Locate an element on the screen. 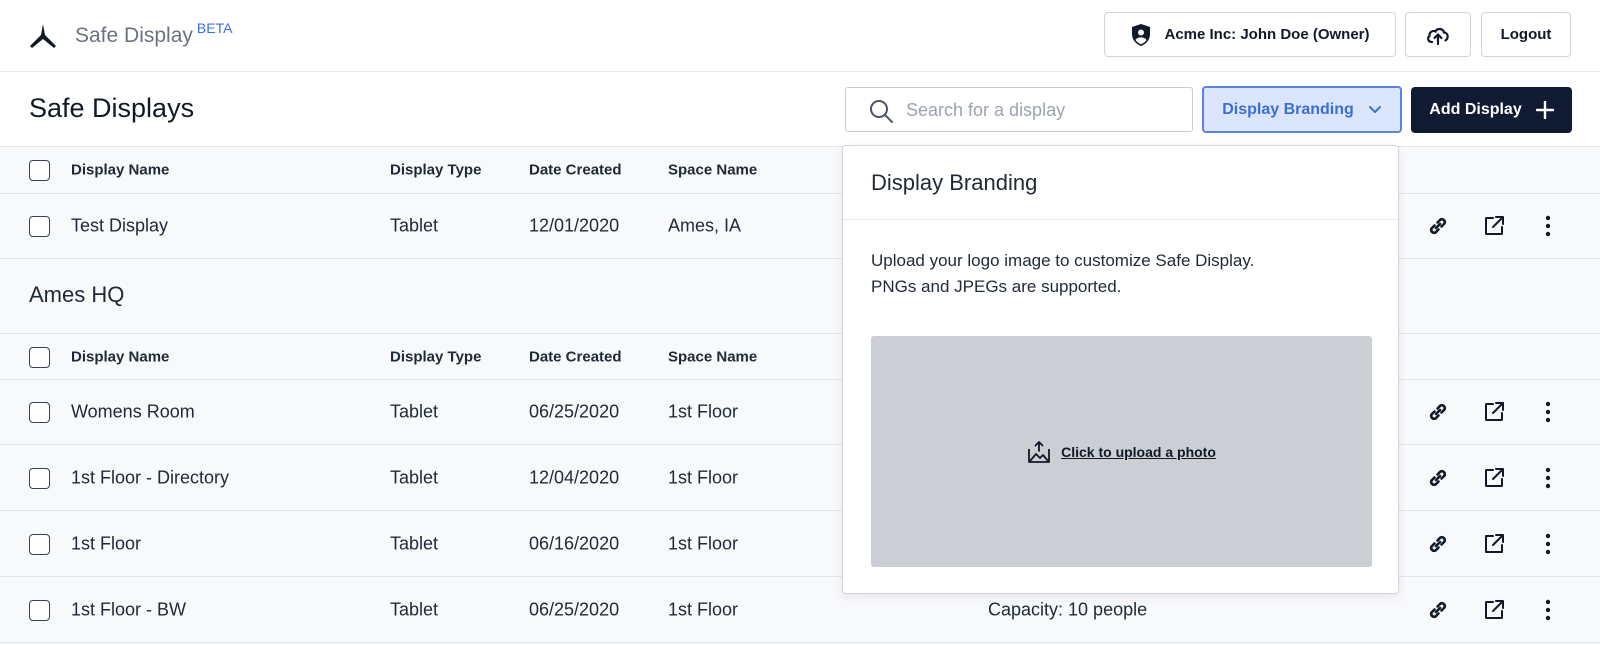 This screenshot has height=645, width=1600. logout-button: Logout is located at coordinates (1526, 34).